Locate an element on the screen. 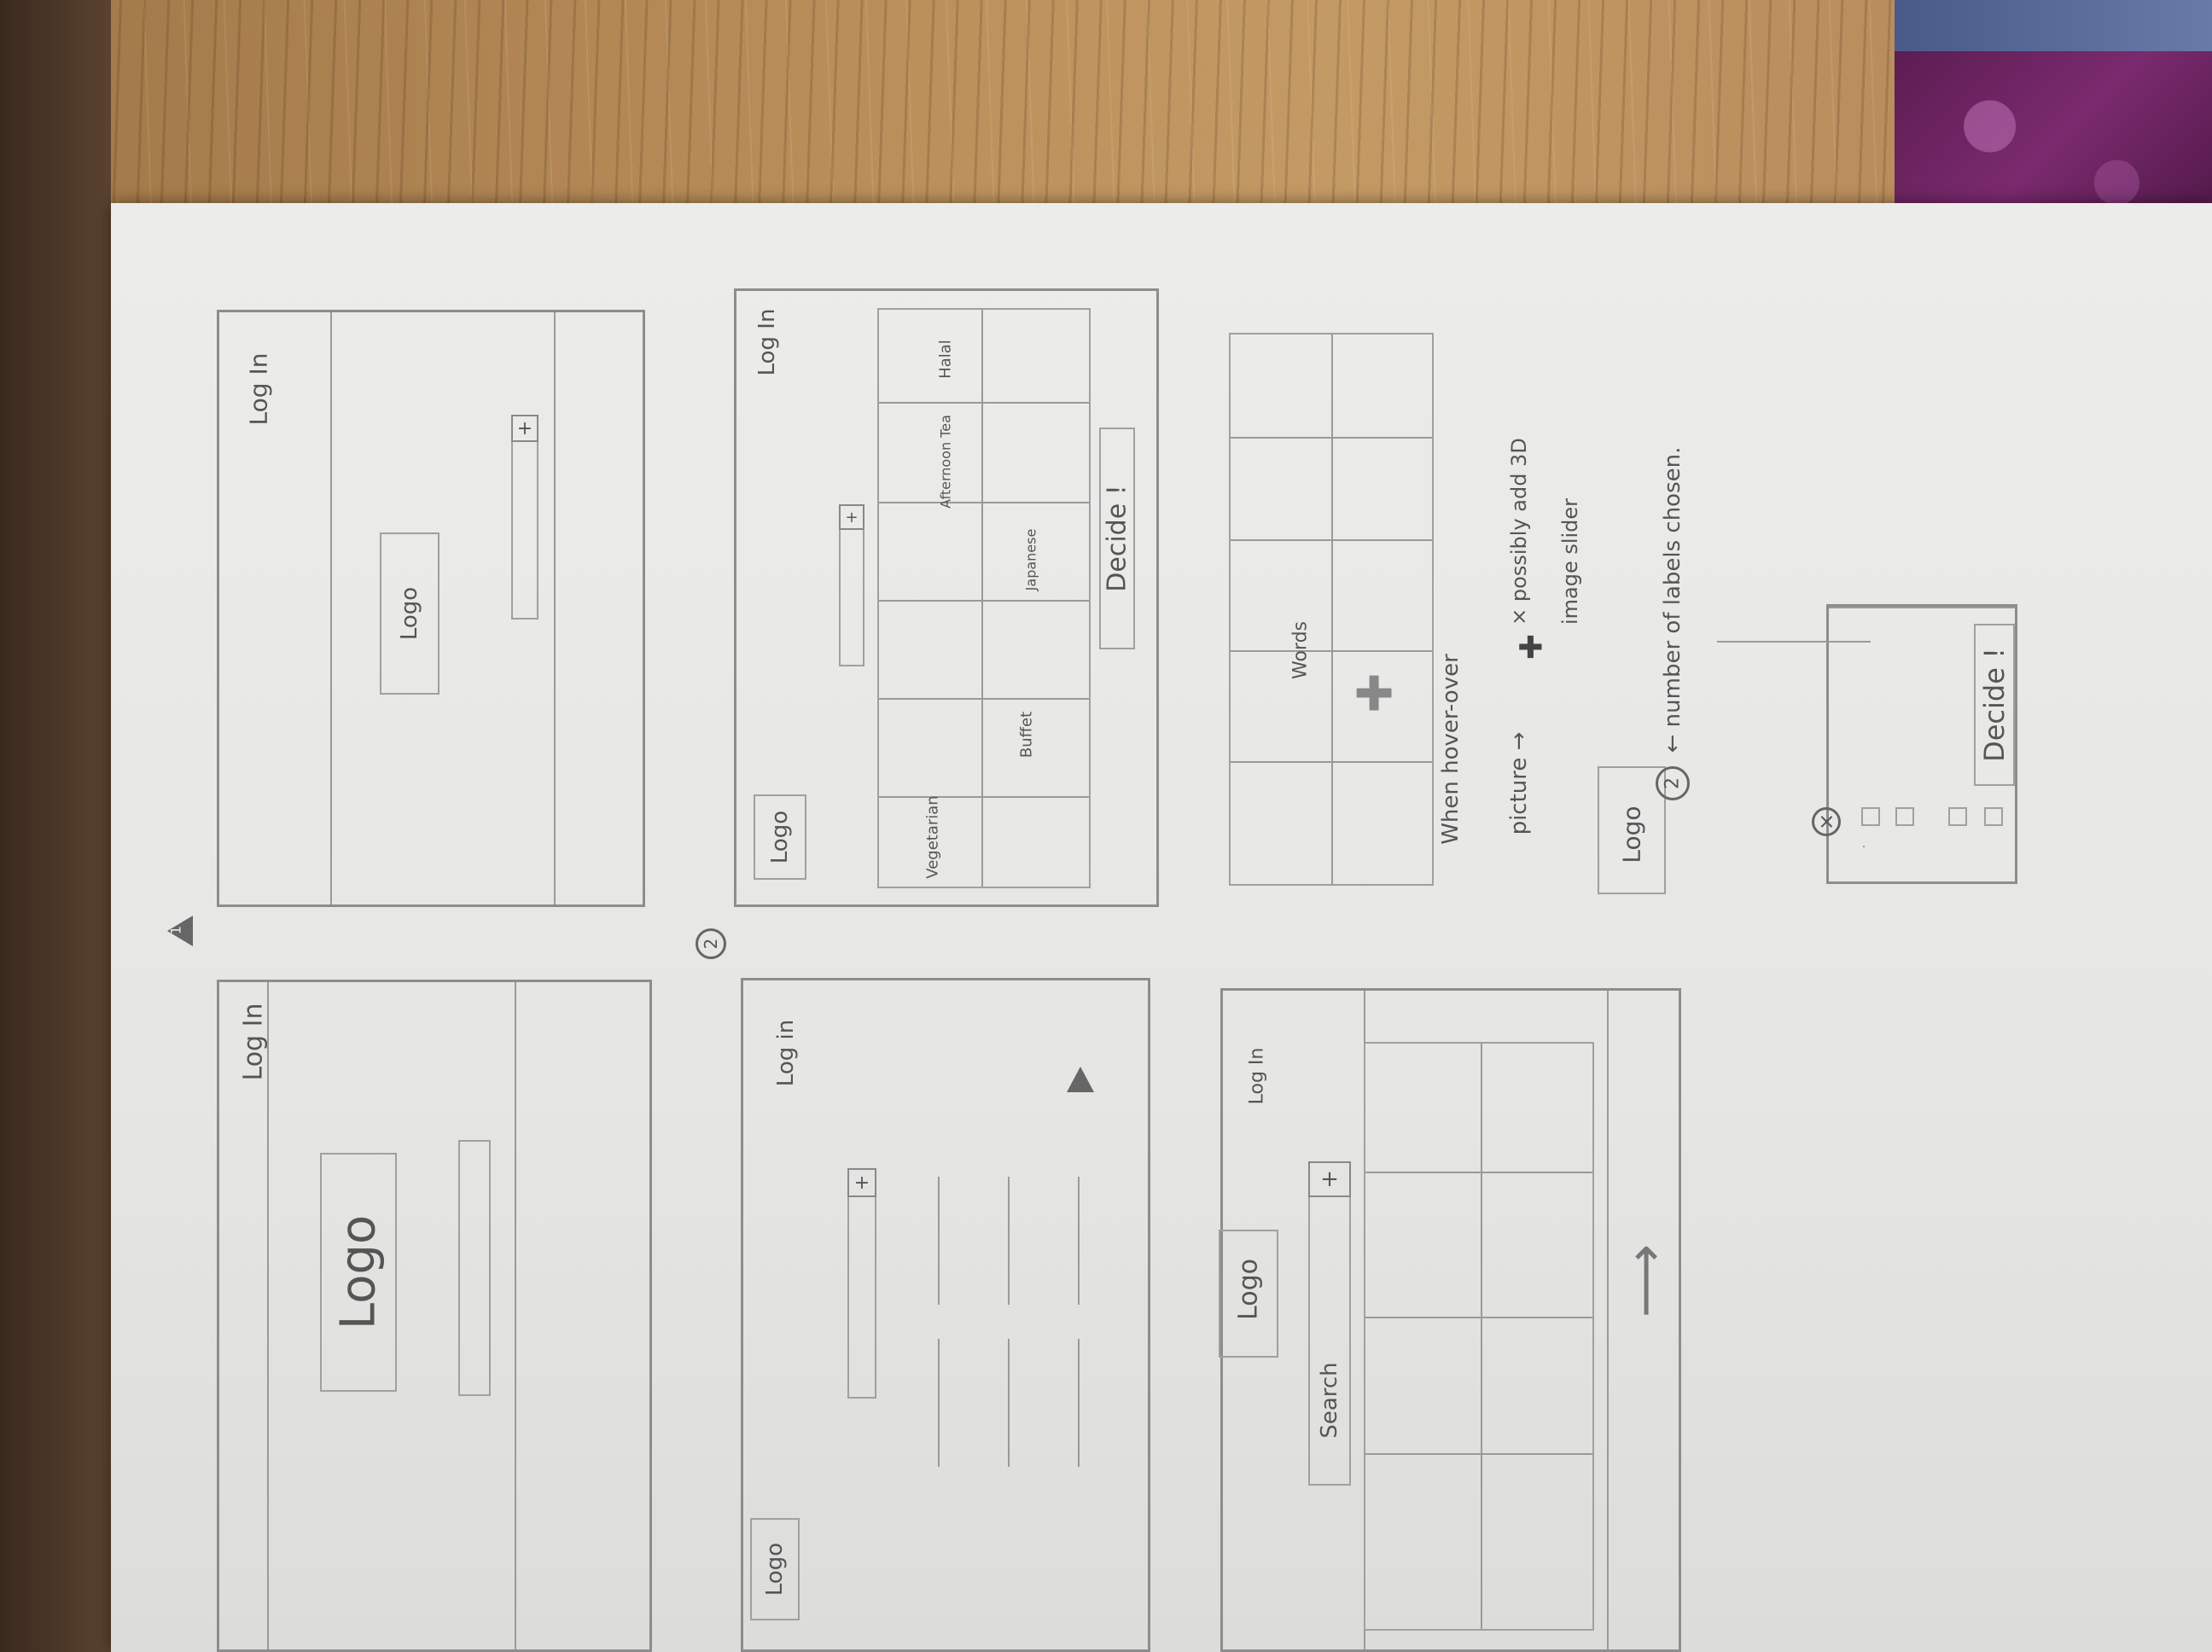 This screenshot has height=1652, width=2212. frame2-sketch: Log In Logo is located at coordinates (434, 1316).